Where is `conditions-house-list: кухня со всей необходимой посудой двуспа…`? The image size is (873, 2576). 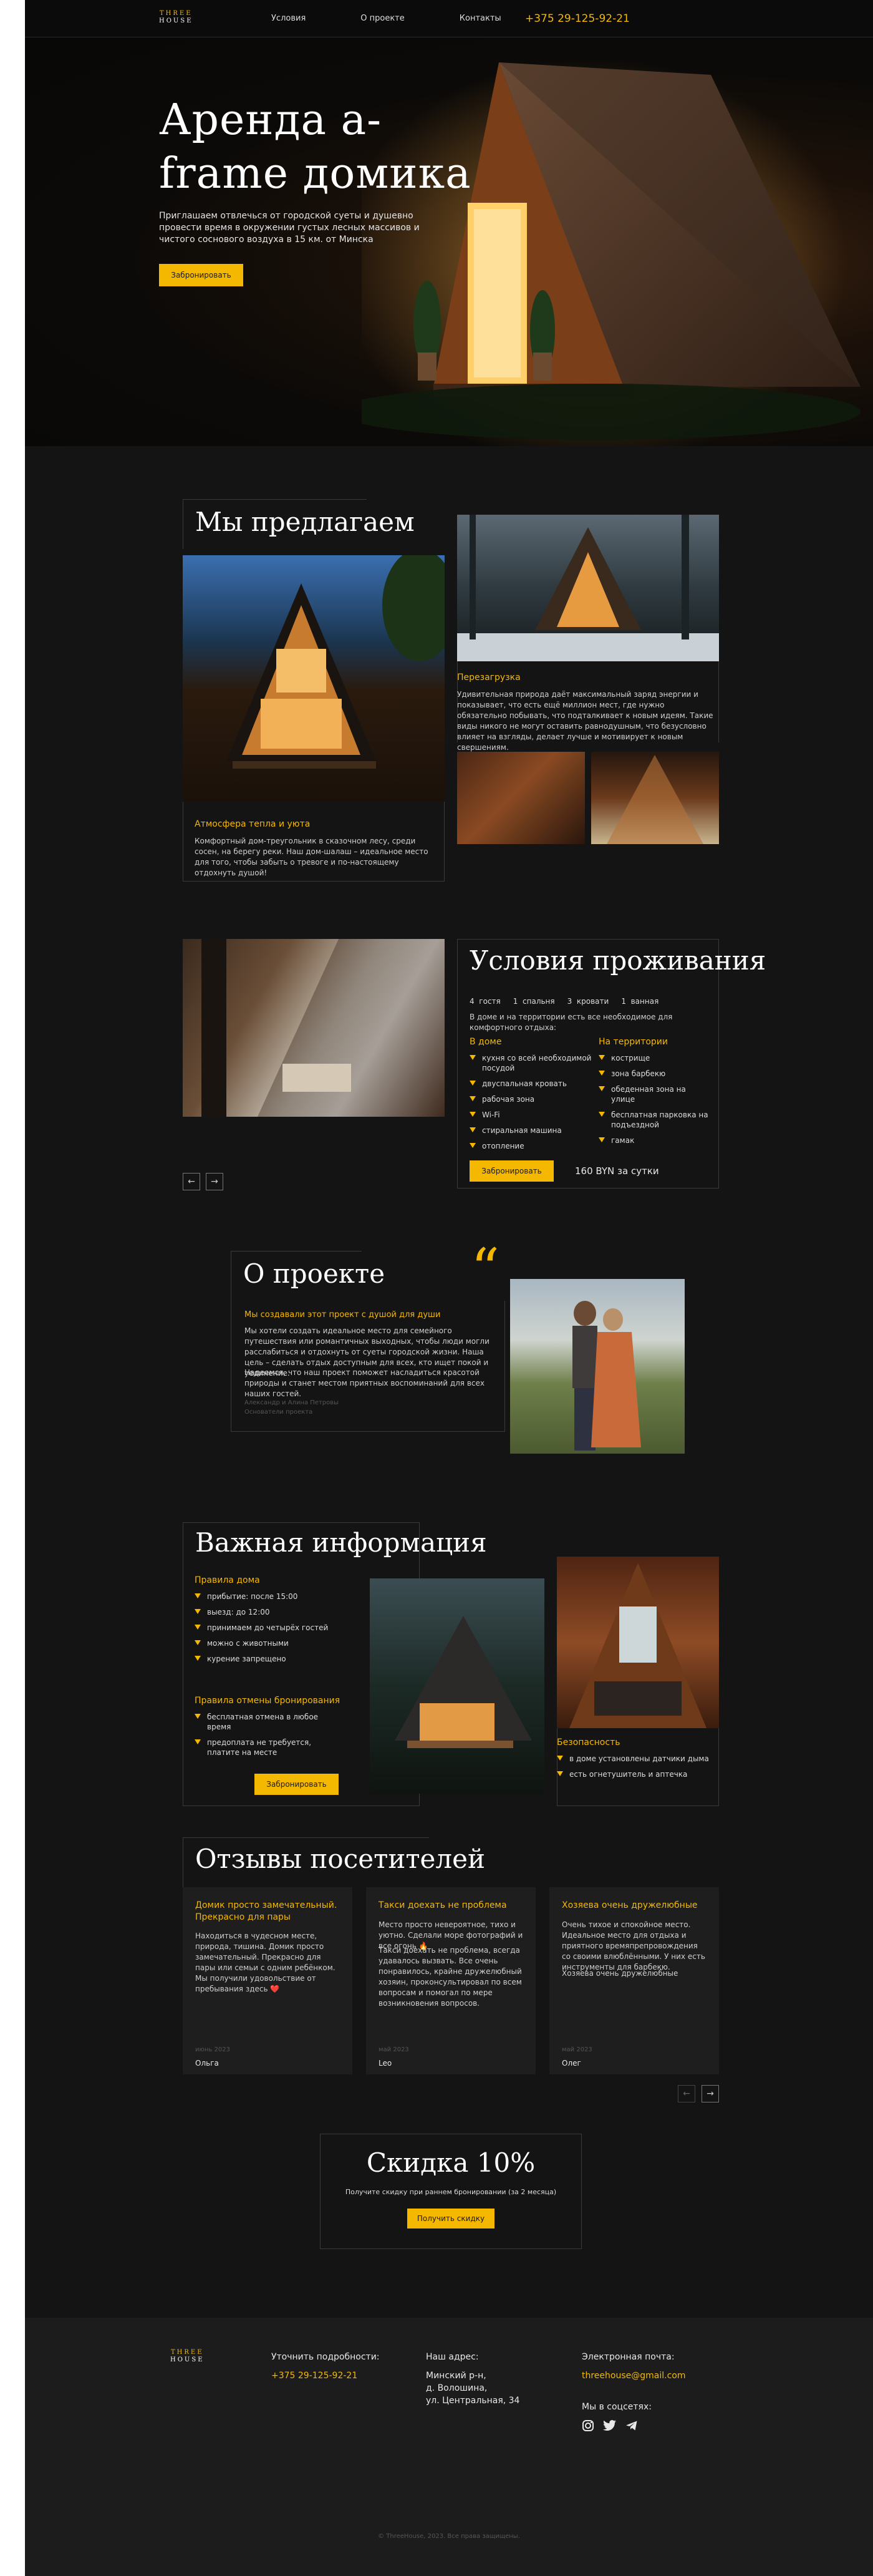 conditions-house-list: кухня со всей необходимой посудой двуспа… is located at coordinates (532, 1105).